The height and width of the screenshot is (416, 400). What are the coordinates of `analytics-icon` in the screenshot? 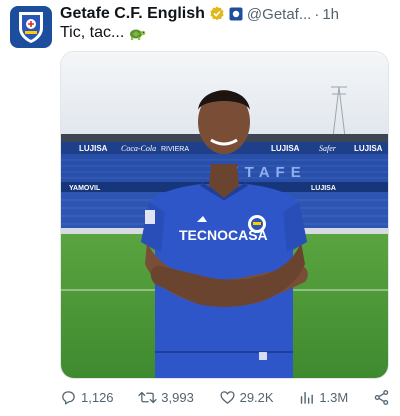 It's located at (307, 397).